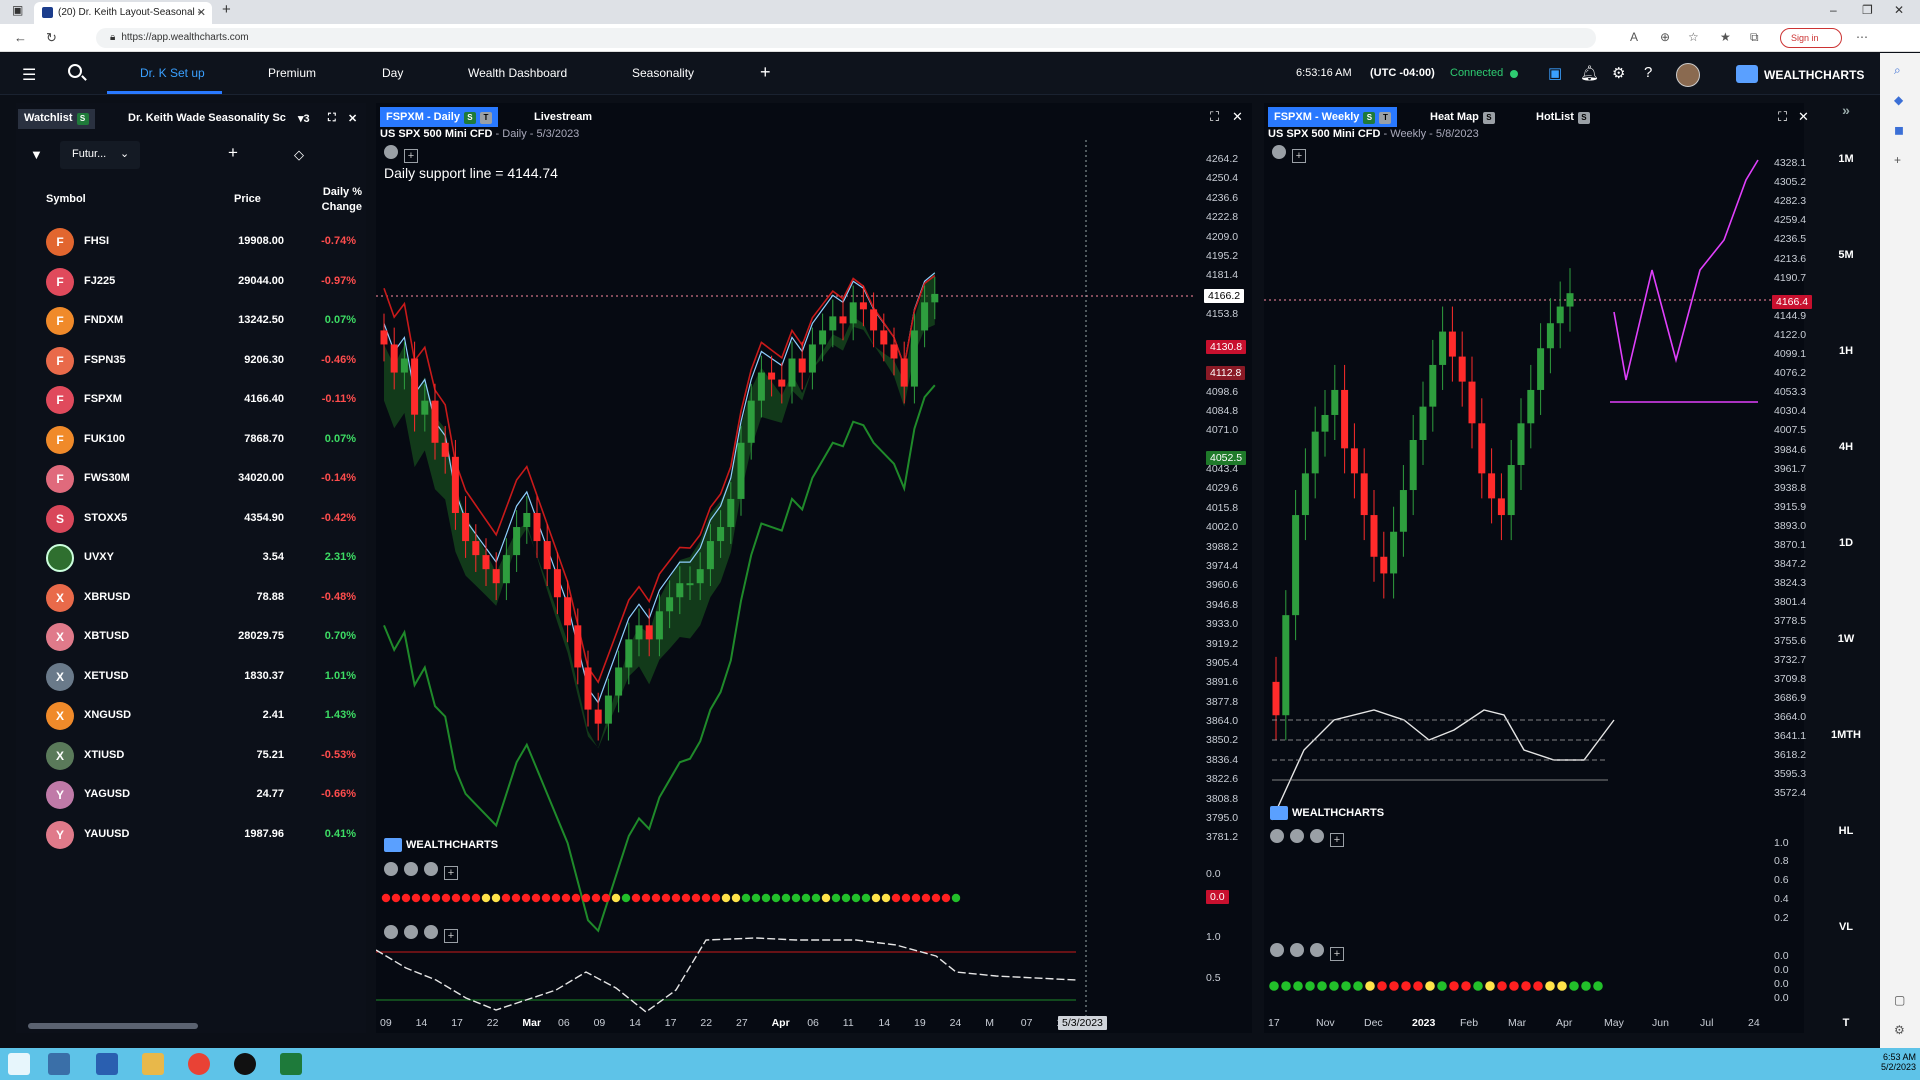  What do you see at coordinates (1333, 117) in the screenshot?
I see `tab-weekly-chart: FSPXM - Weekly S T` at bounding box center [1333, 117].